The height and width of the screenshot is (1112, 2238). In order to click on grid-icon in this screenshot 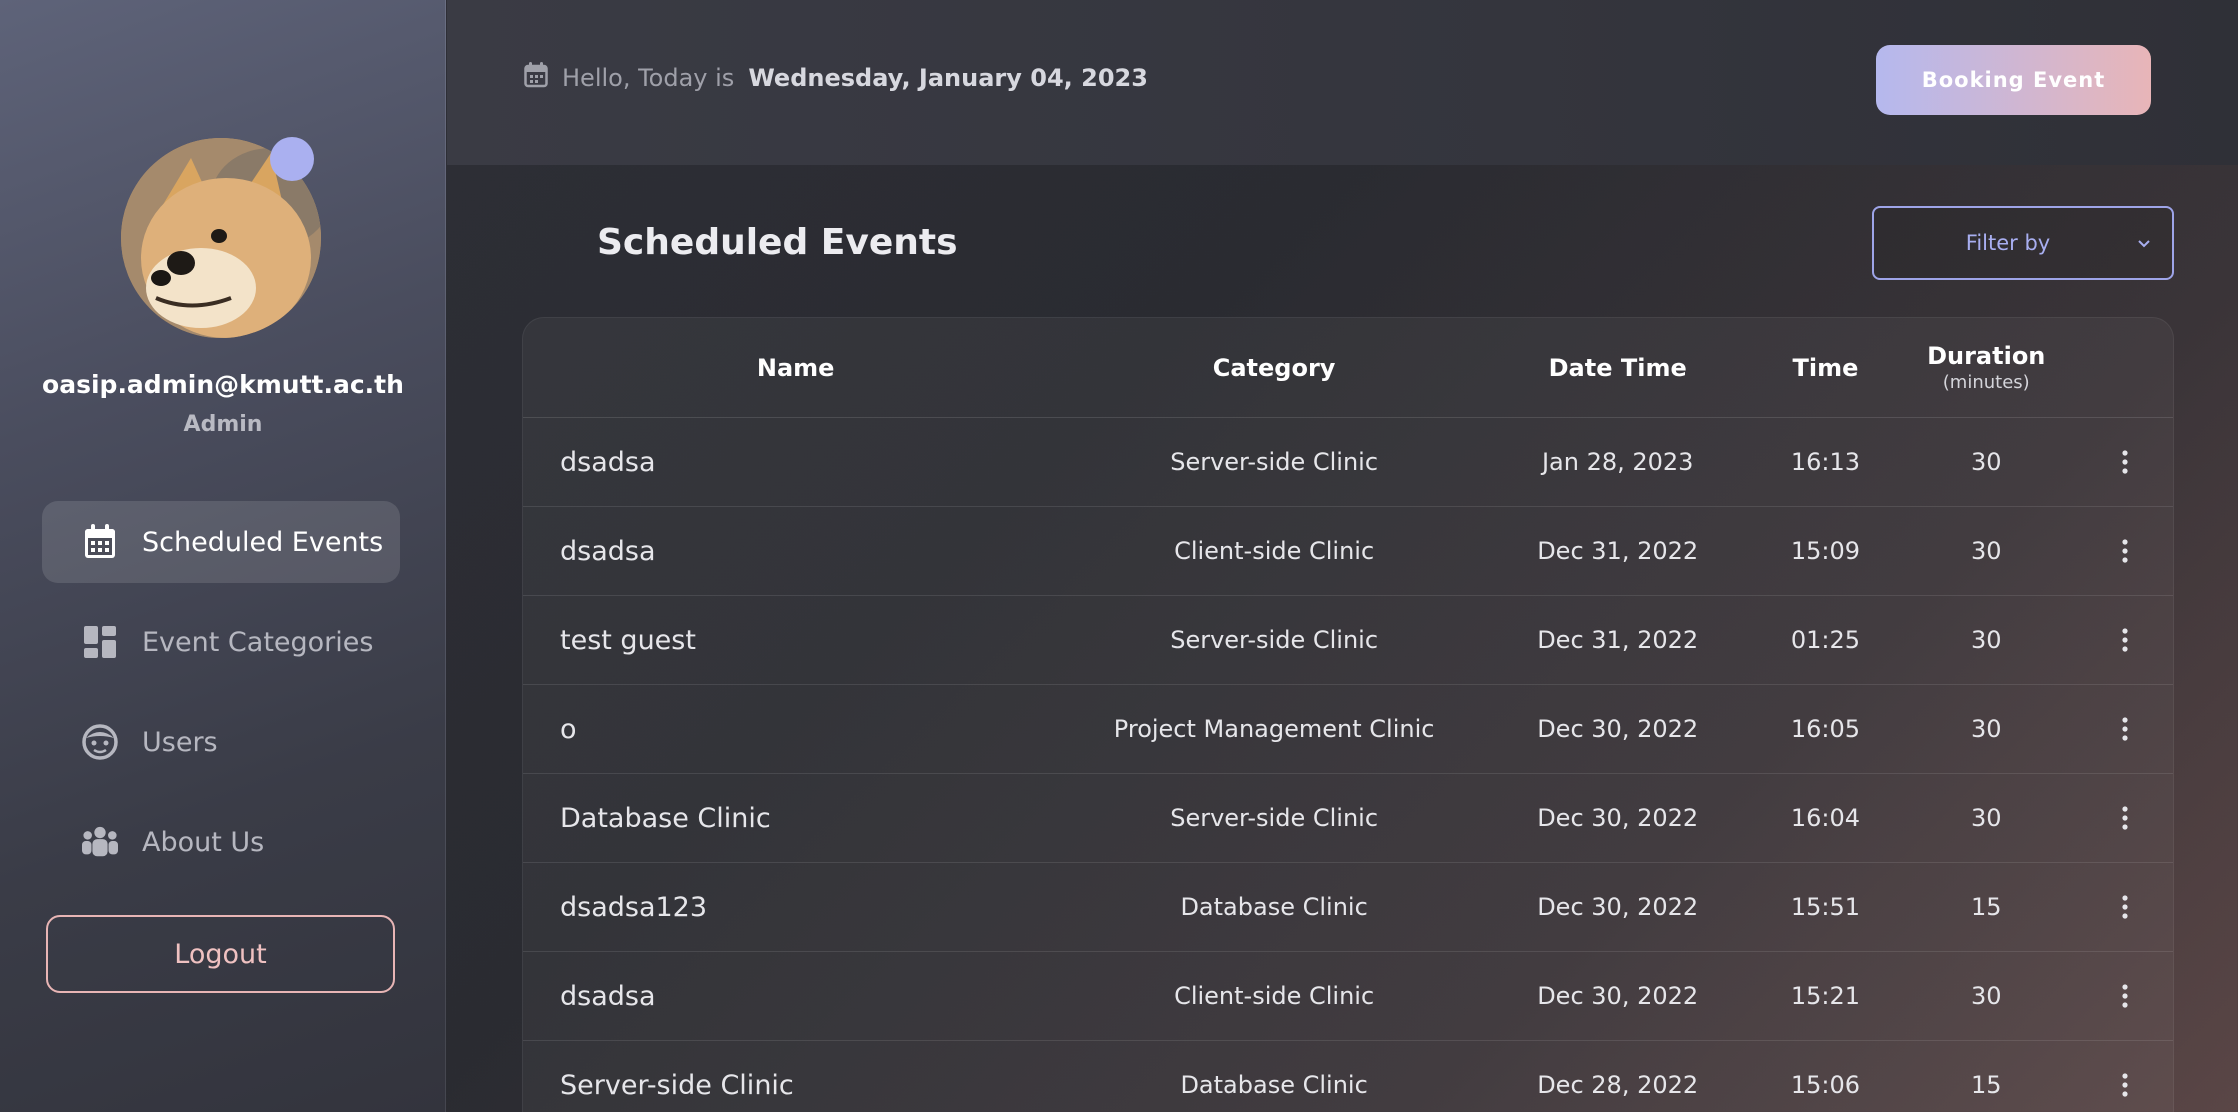, I will do `click(100, 642)`.